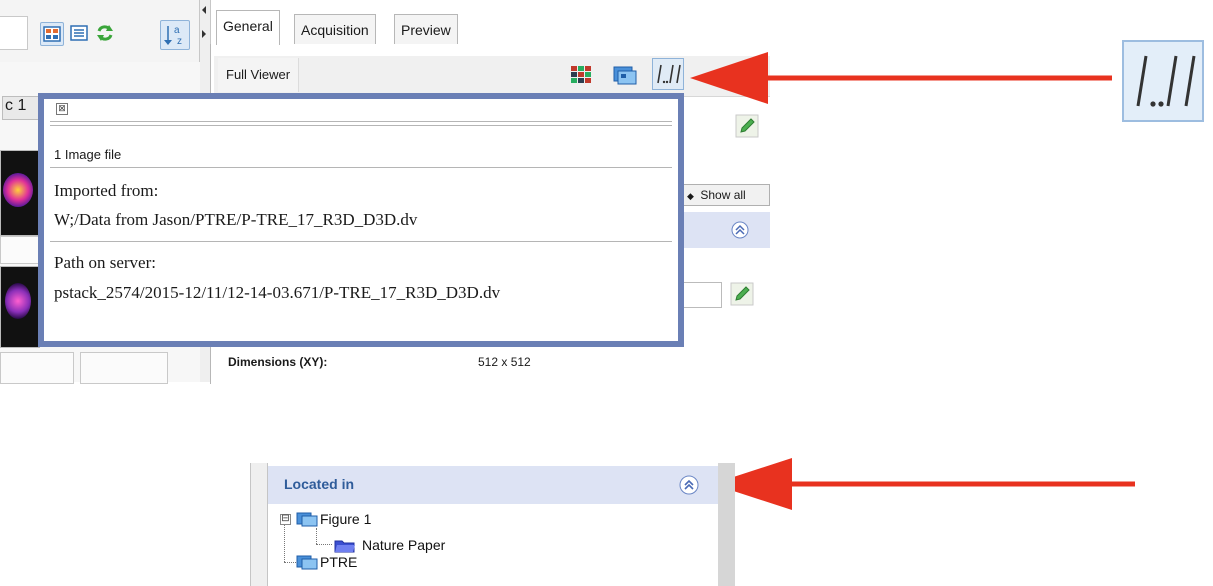 Image resolution: width=1213 pixels, height=586 pixels. I want to click on tree-expander: ⊟, so click(285, 519).